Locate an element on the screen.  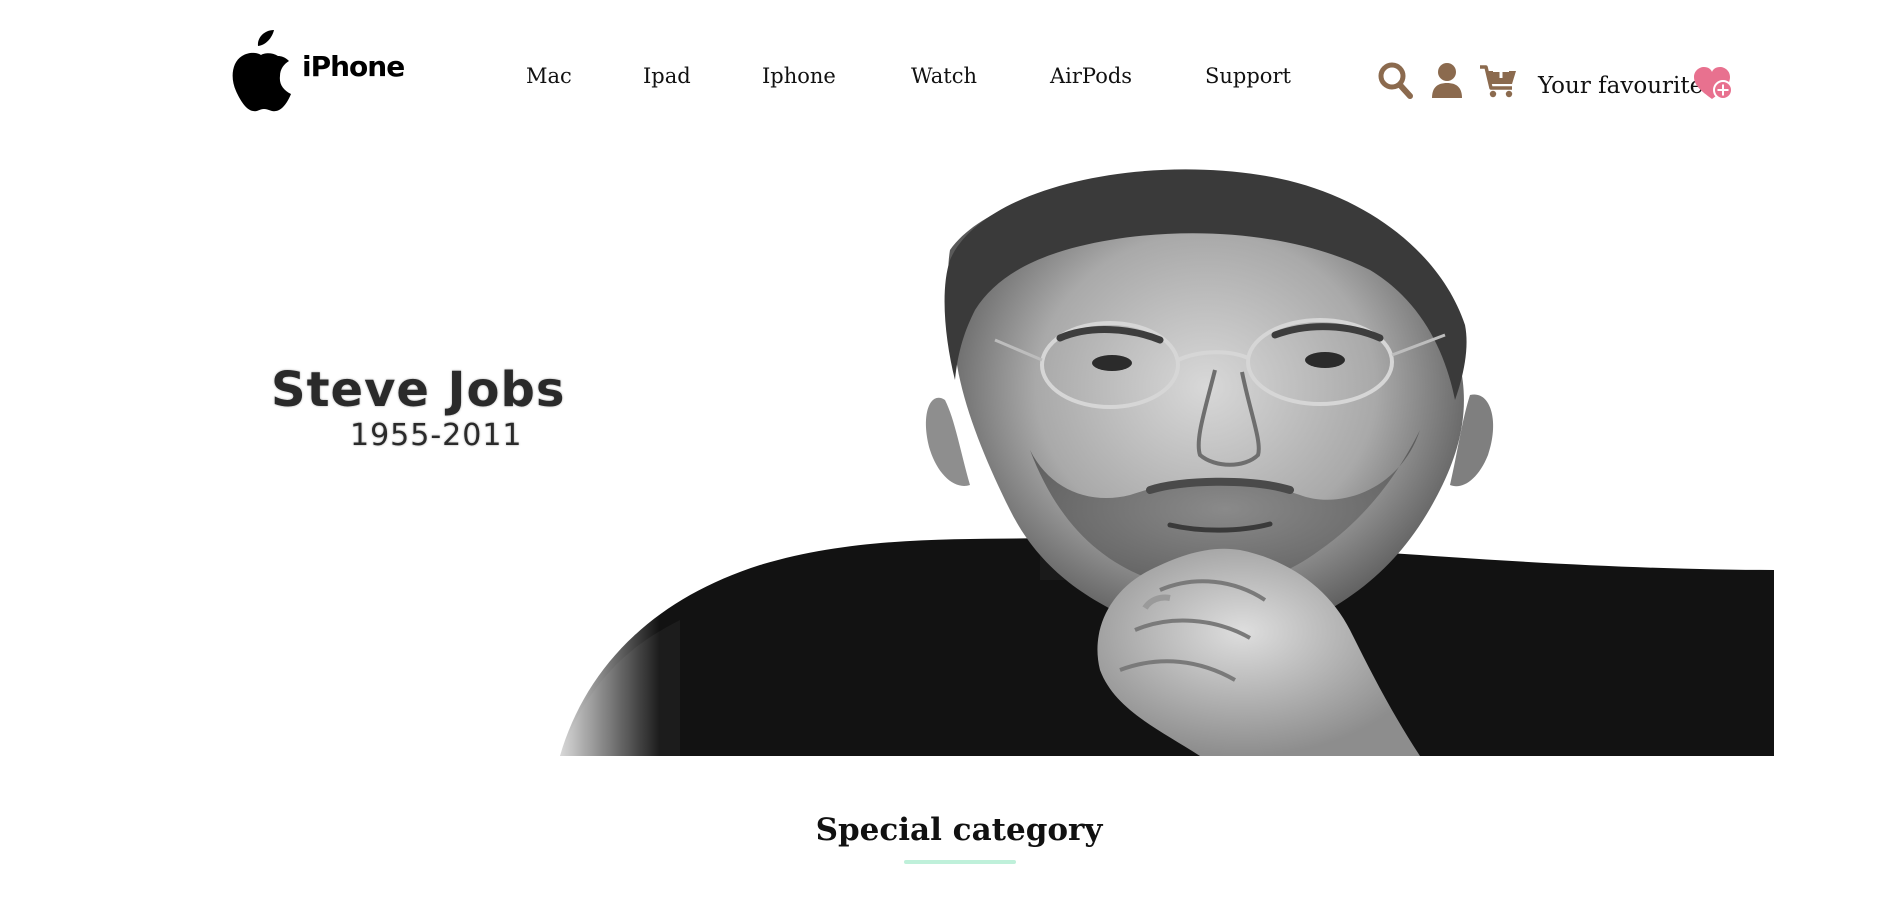
nav-item-ipad: Ipad is located at coordinates (667, 76).